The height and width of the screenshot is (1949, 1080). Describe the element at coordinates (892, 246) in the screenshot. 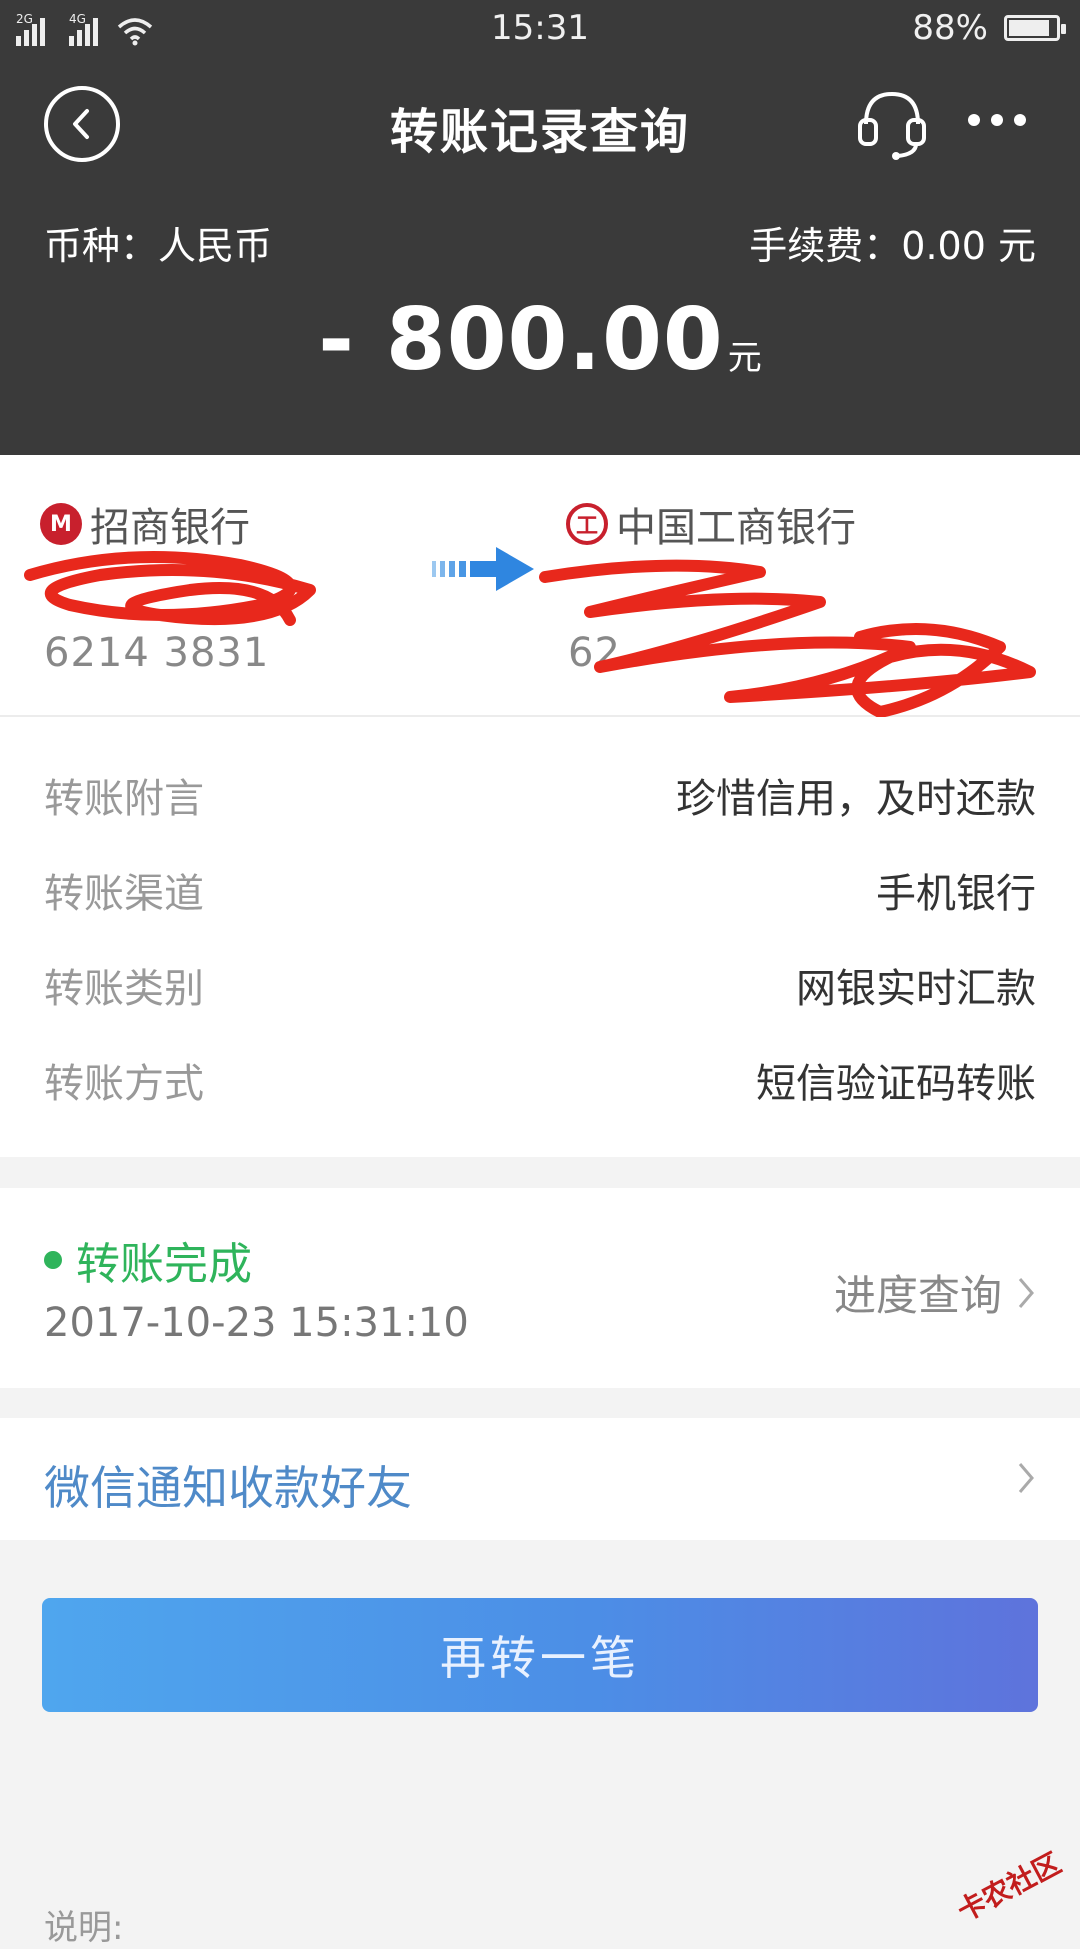

I see `fee-label: 手续费：0.00 元` at that location.